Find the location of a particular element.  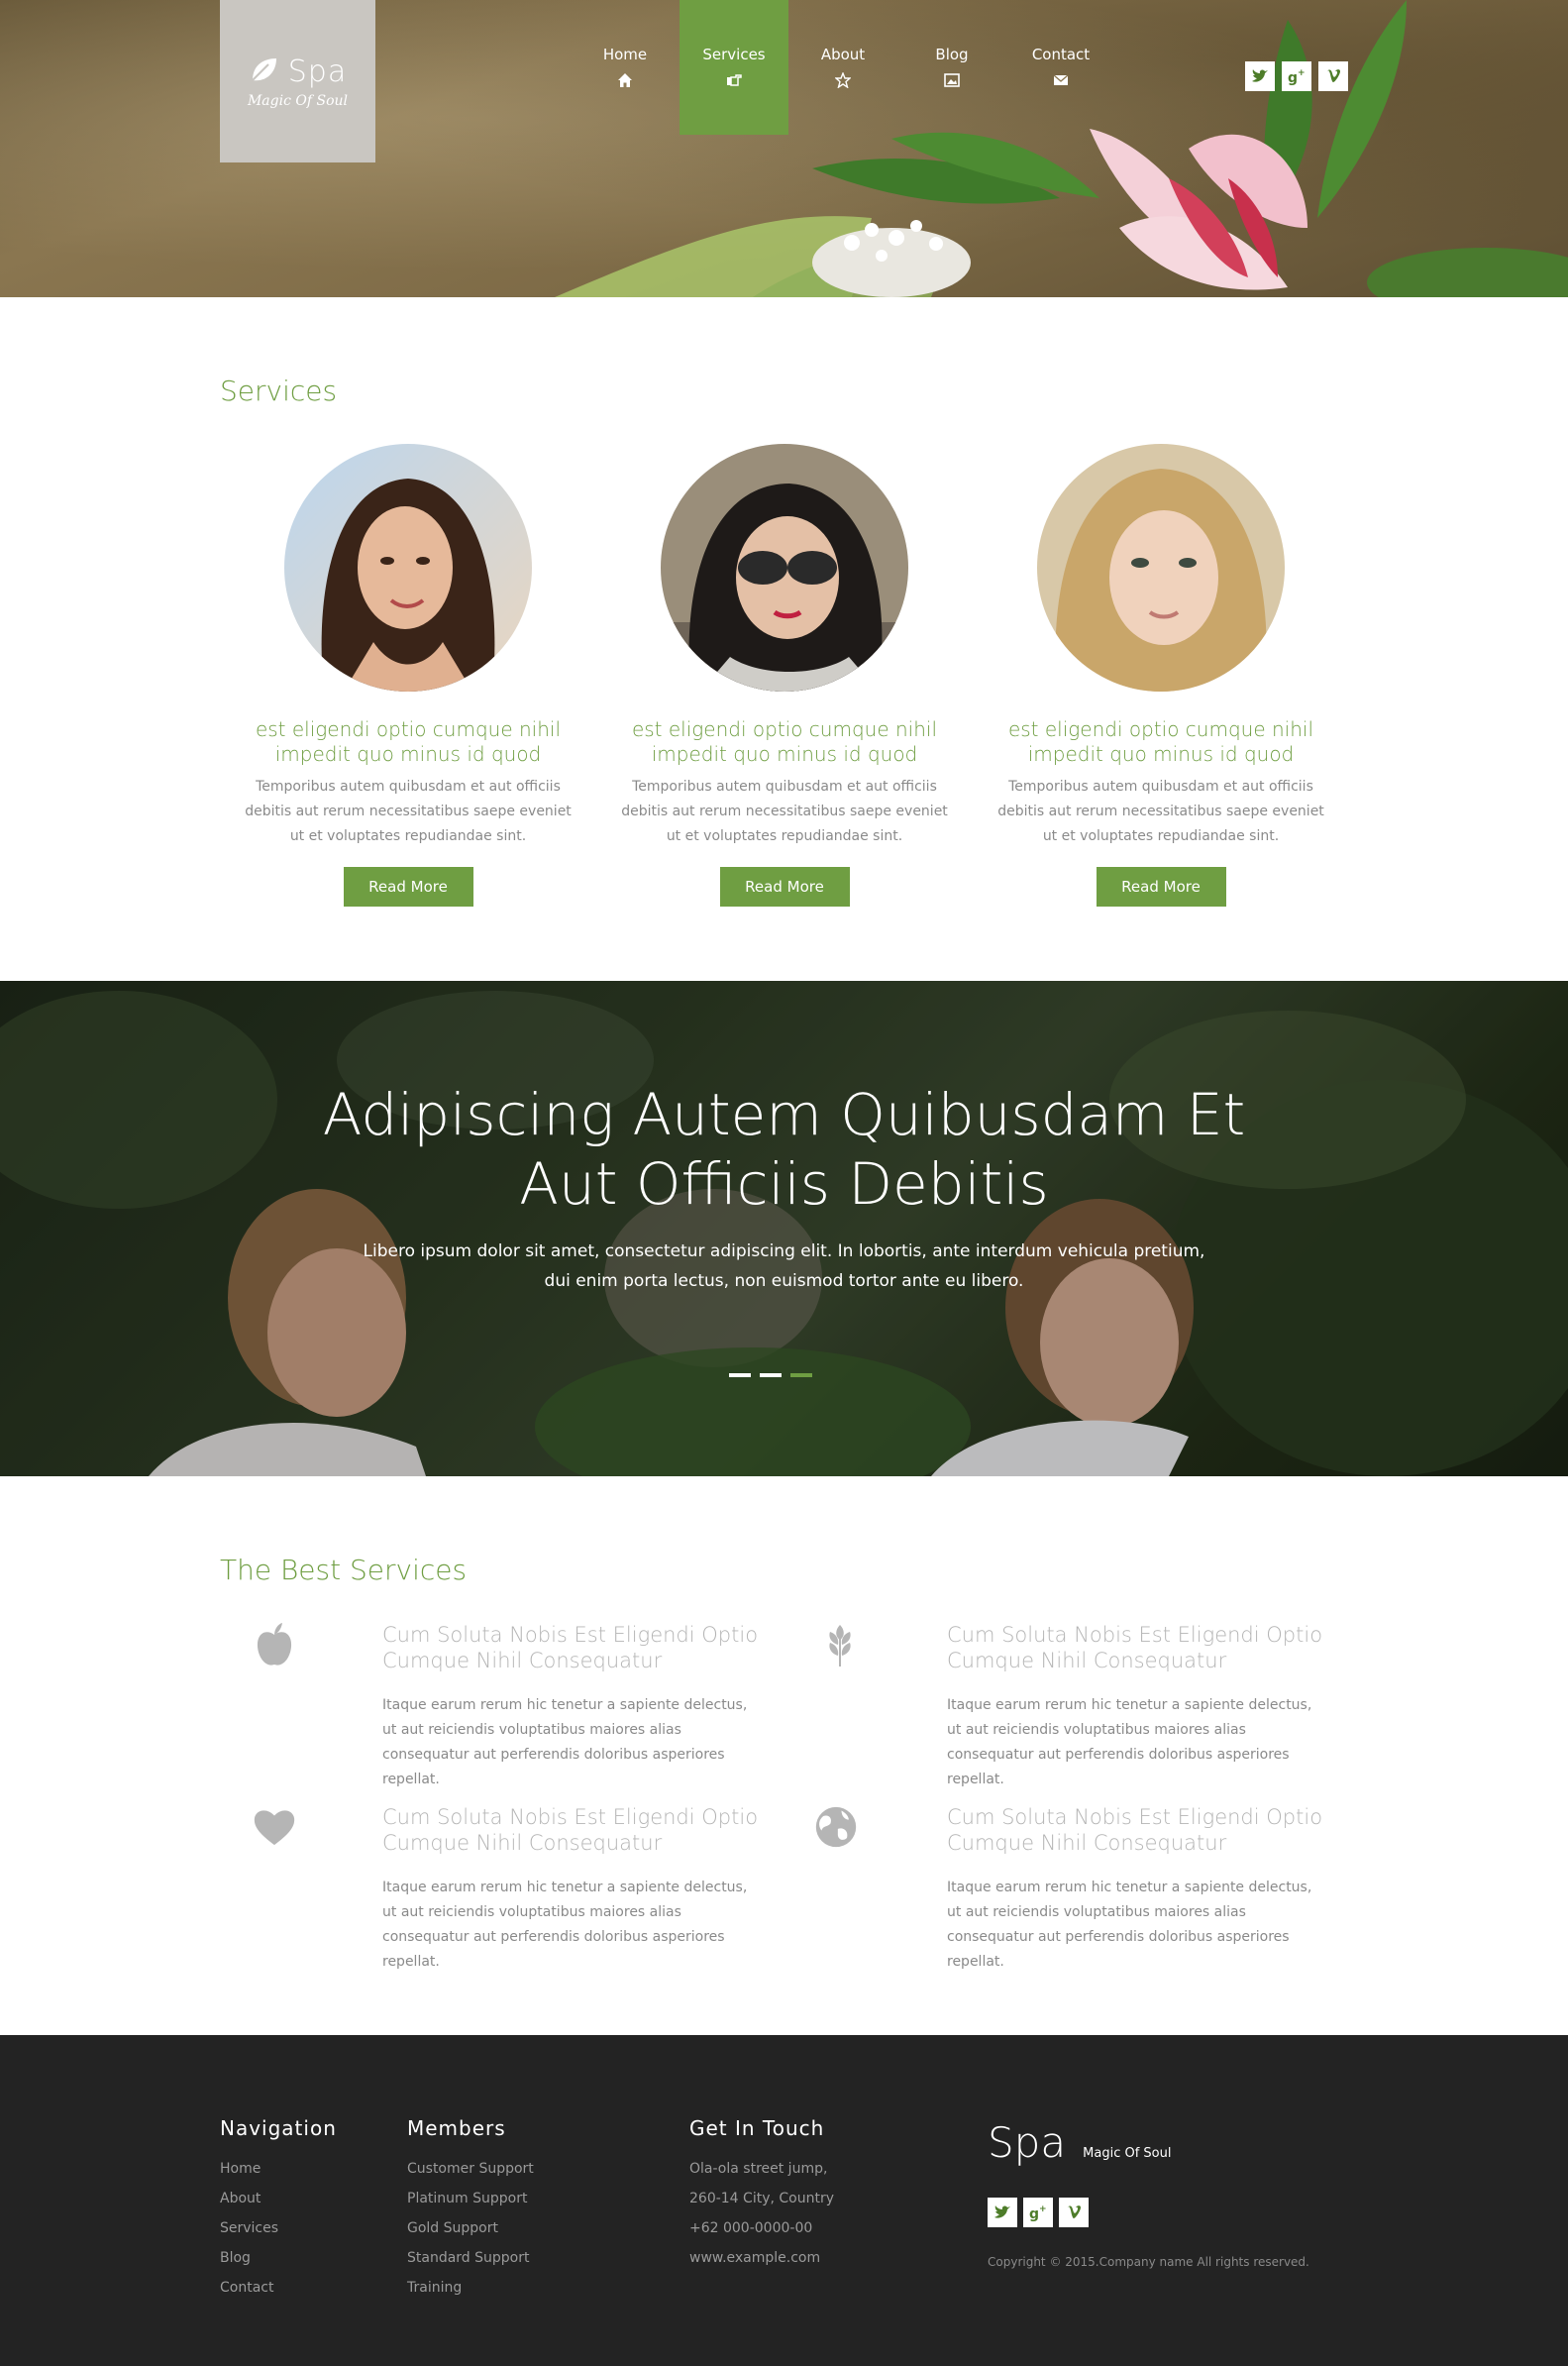

footer-social: g + is located at coordinates (1039, 2212).